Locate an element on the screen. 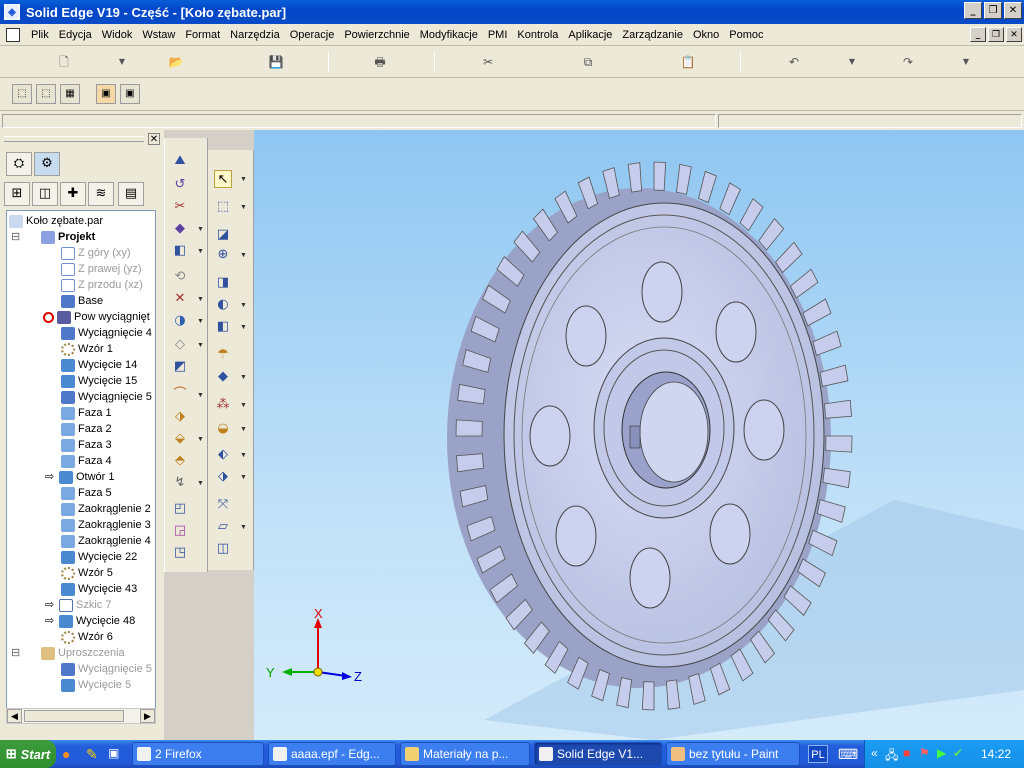  menu-format: Format is located at coordinates (202, 35).